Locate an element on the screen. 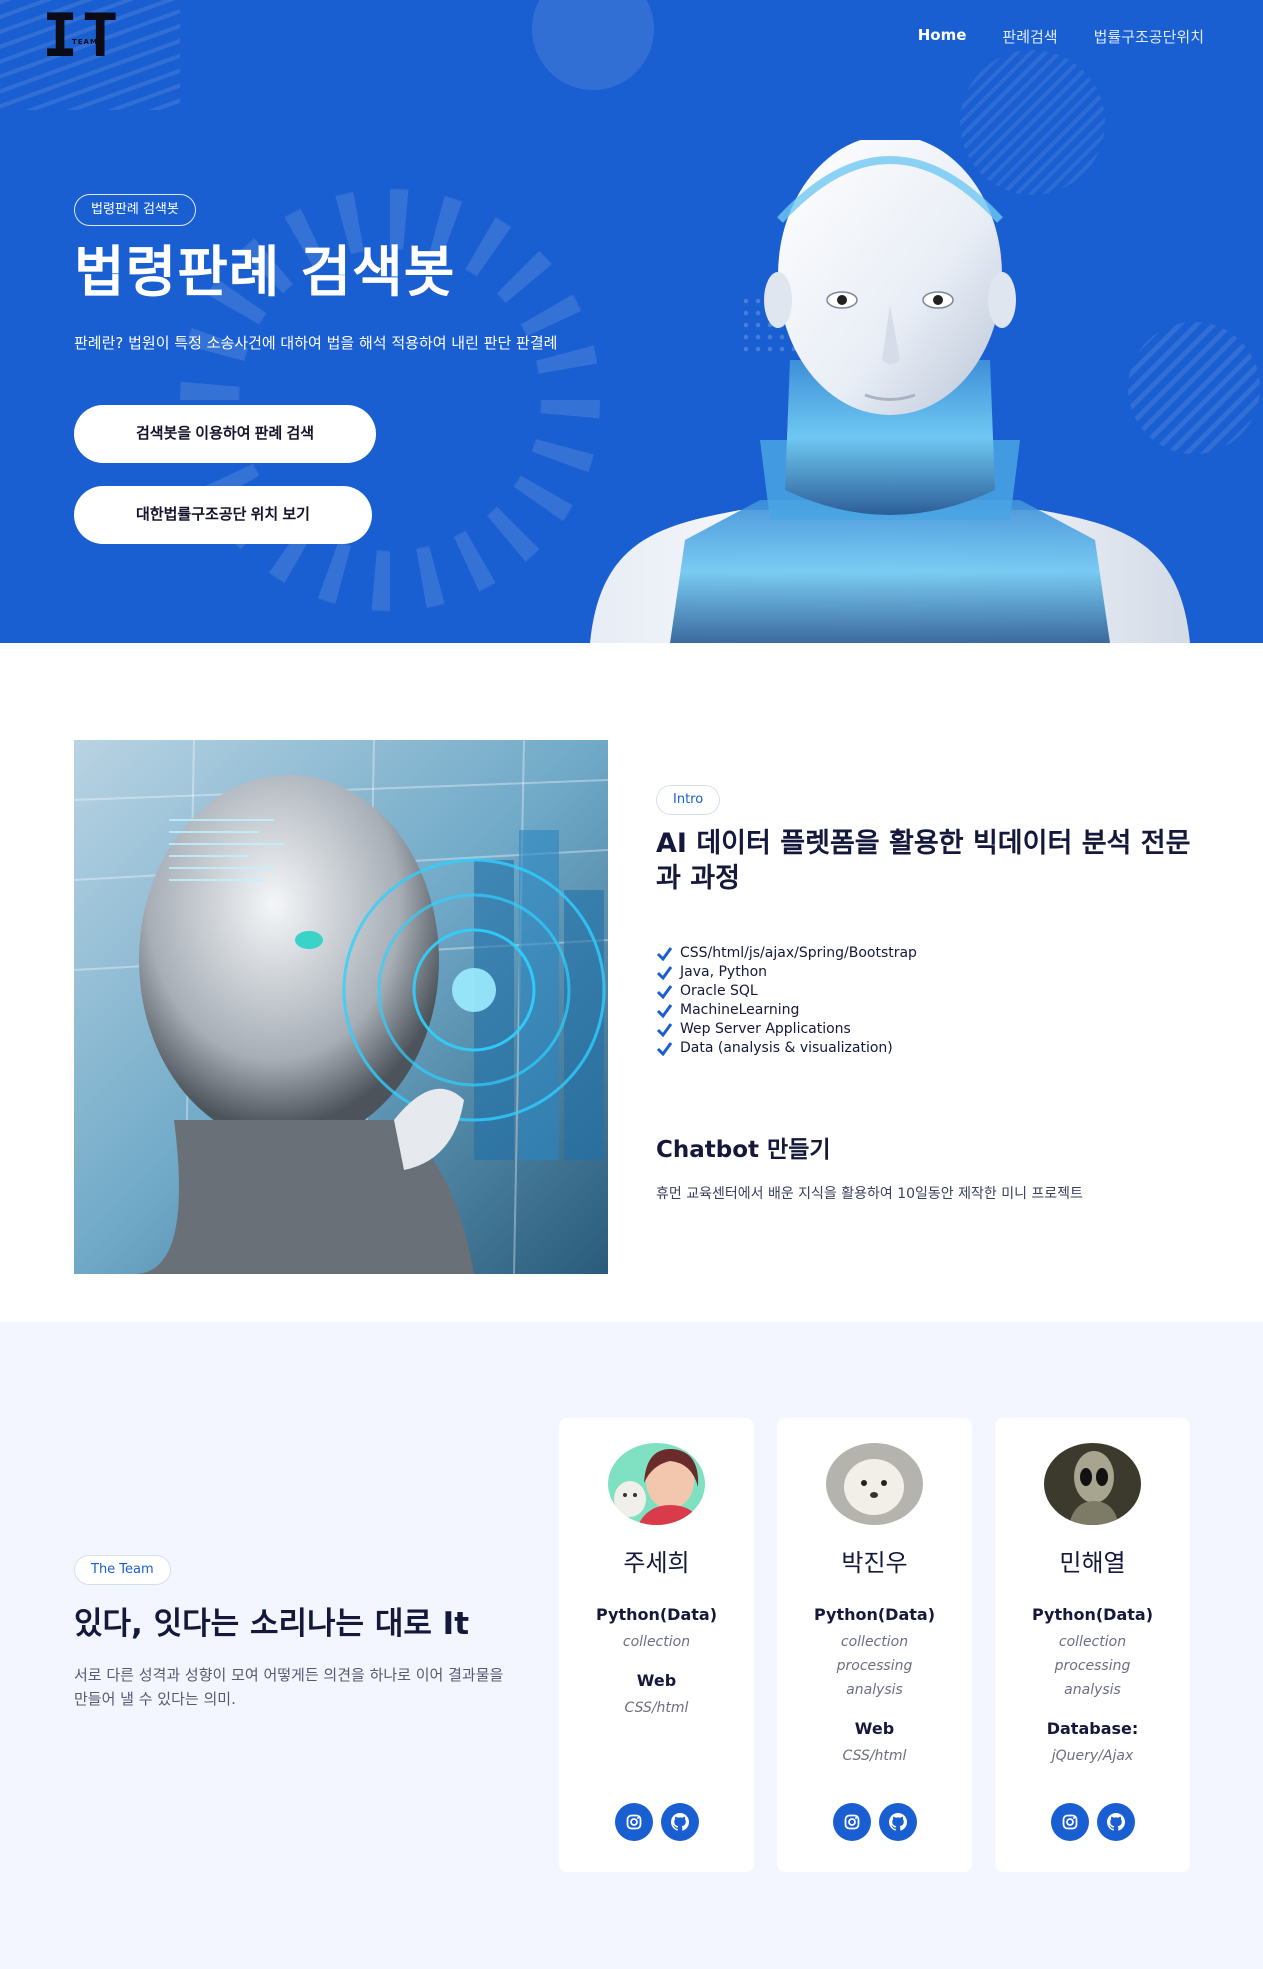 The height and width of the screenshot is (1969, 1263). case-search-button: 검색봇을 이용하여 판례 검색 is located at coordinates (225, 434).